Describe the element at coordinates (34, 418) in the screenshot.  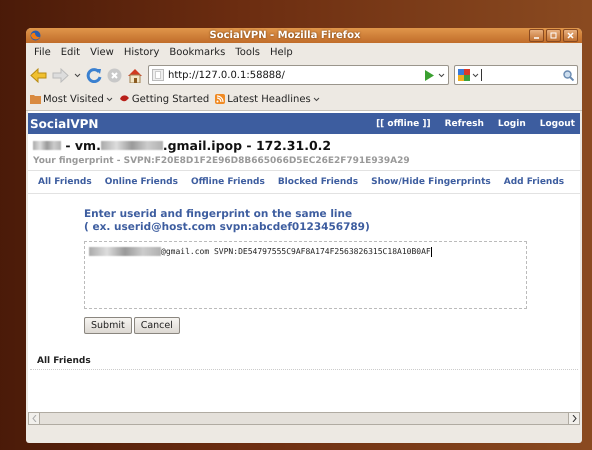
I see `scroll-left-icon` at that location.